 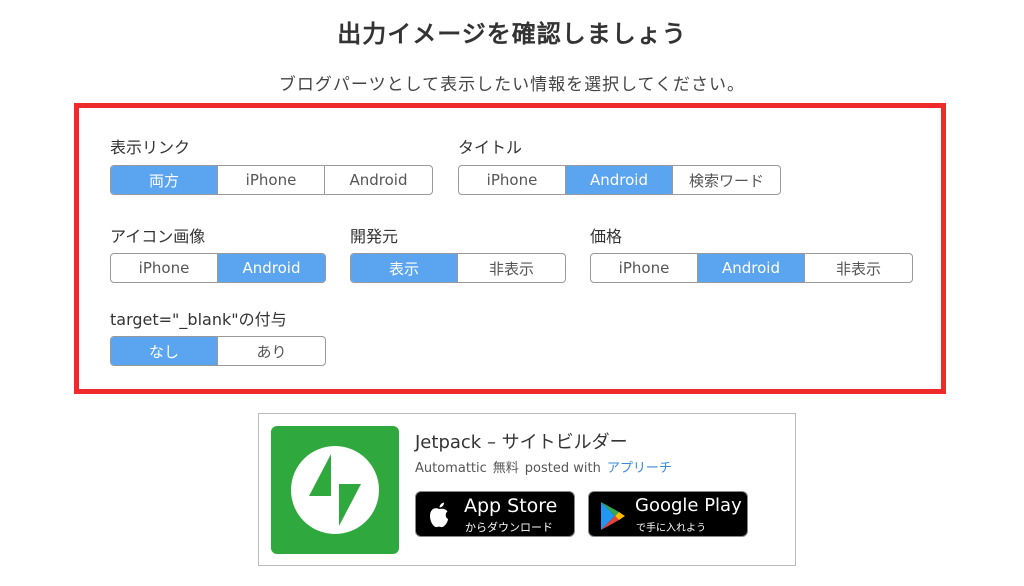 I want to click on icon-image-option-android: Android, so click(x=271, y=268).